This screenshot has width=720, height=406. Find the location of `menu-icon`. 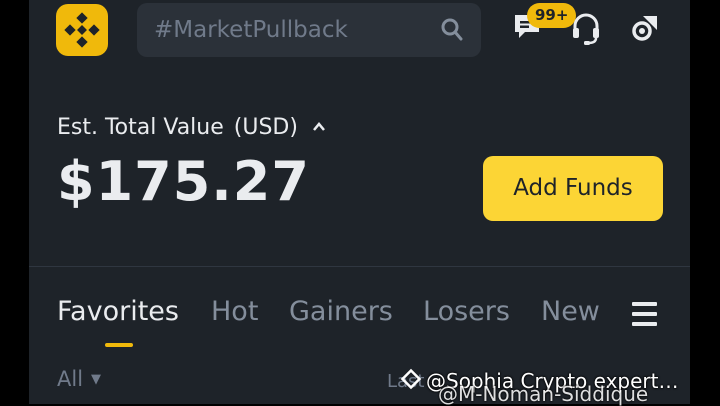

menu-icon is located at coordinates (644, 317).